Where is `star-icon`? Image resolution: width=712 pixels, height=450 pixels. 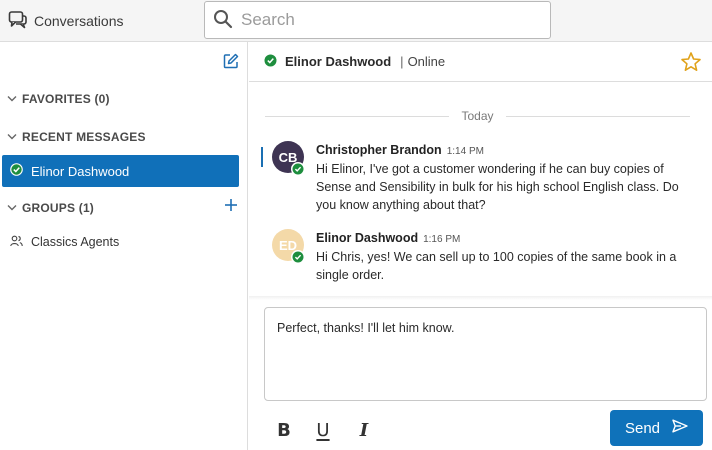
star-icon is located at coordinates (691, 64).